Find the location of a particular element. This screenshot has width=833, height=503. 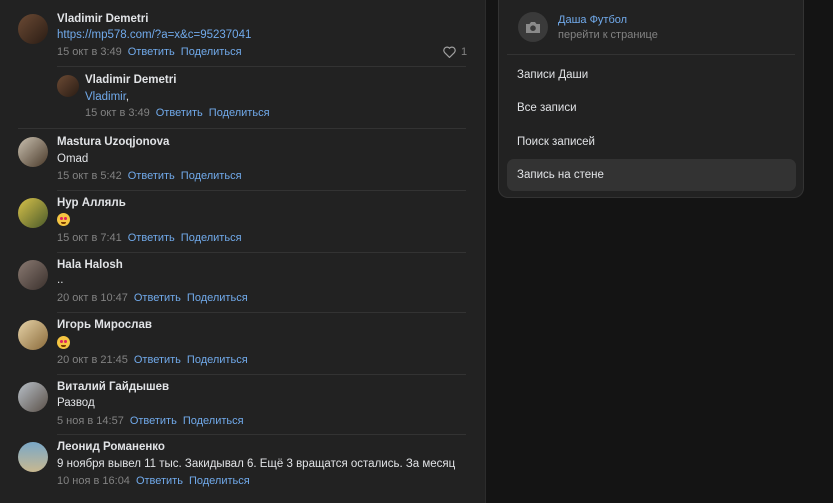

comment-text-rest: , is located at coordinates (127, 97).